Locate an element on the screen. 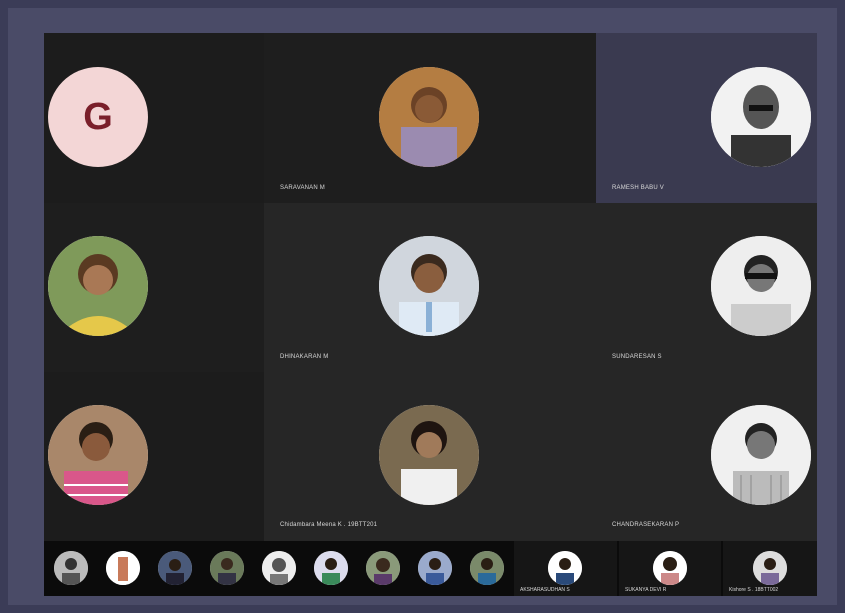 The width and height of the screenshot is (845, 613). participant-tile: CHANDRASEKARAN P is located at coordinates (706, 456).